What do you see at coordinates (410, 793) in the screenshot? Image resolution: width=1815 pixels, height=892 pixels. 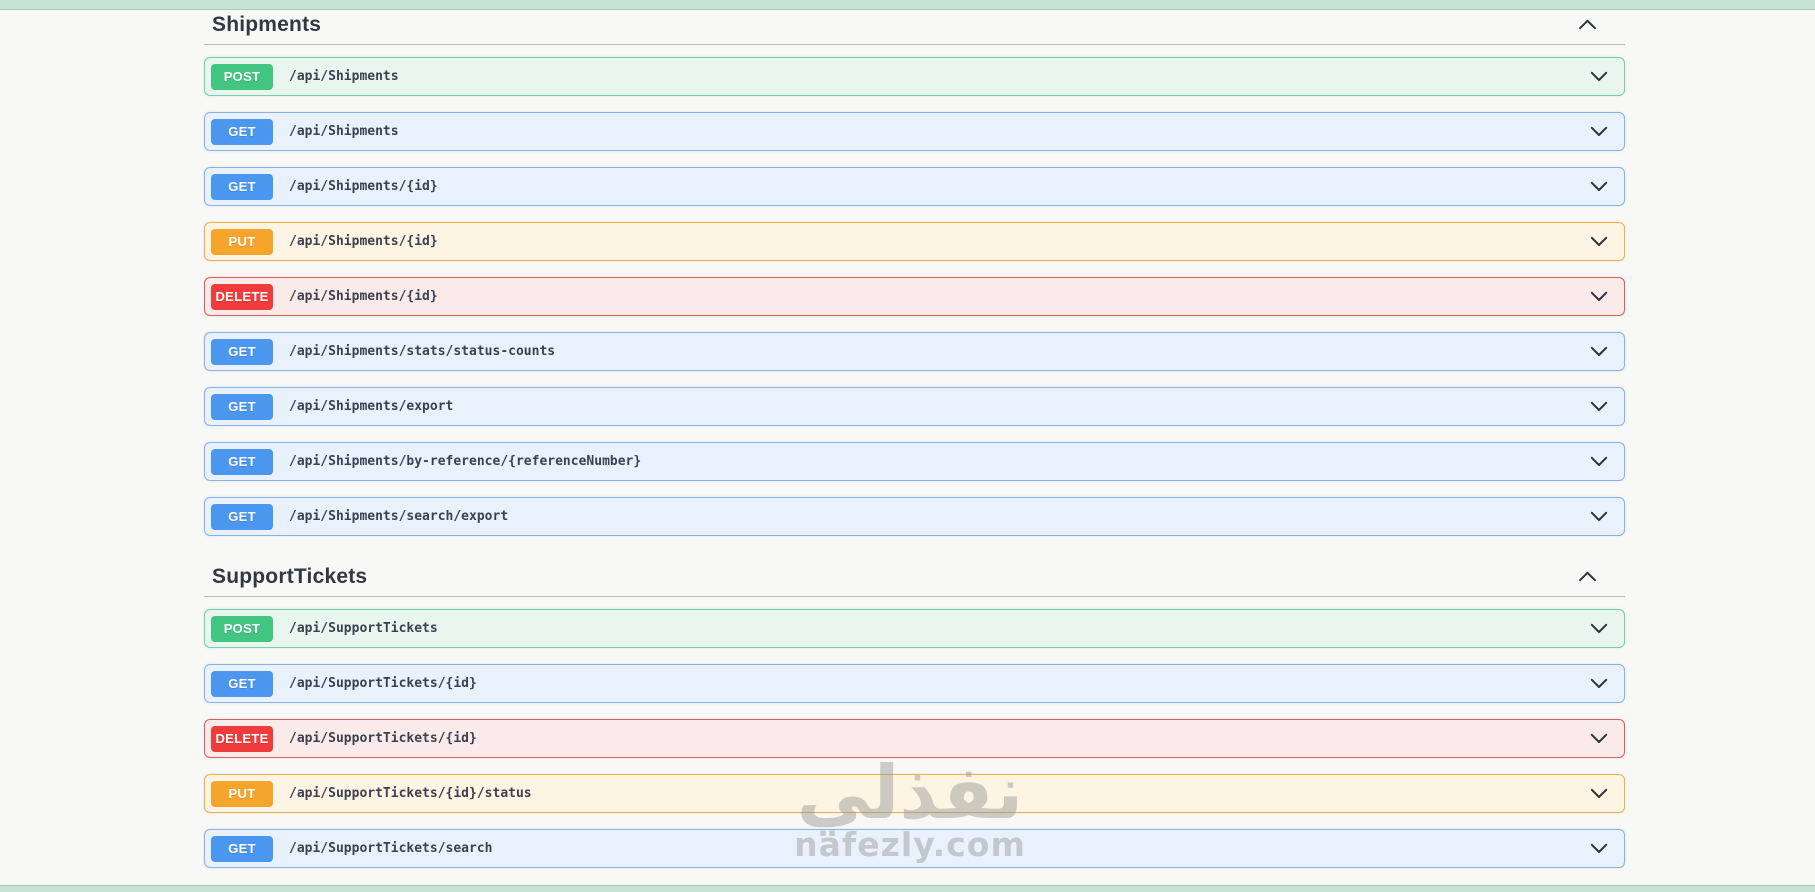 I see `endpoint-path: /api/SupportTickets/{id}/status` at bounding box center [410, 793].